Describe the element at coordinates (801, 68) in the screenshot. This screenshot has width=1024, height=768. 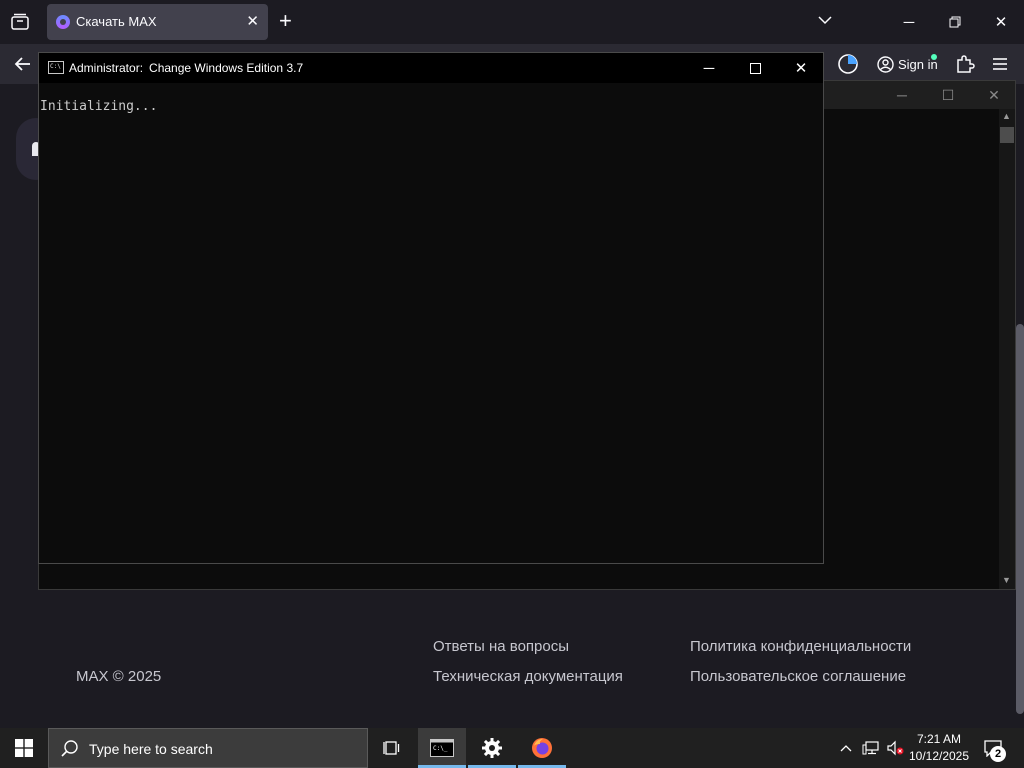
I see `console-close-button: ✕` at that location.